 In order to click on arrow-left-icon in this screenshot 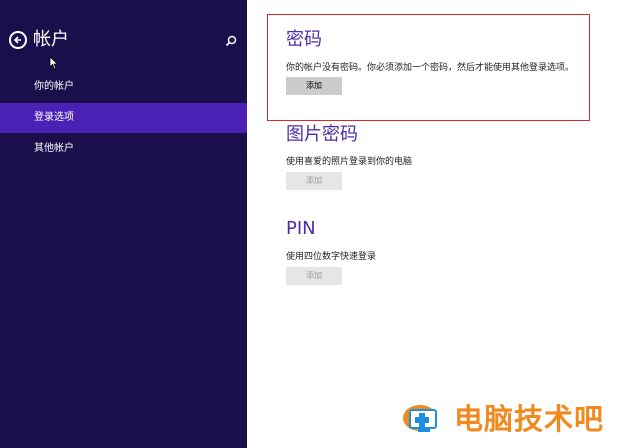, I will do `click(17, 40)`.